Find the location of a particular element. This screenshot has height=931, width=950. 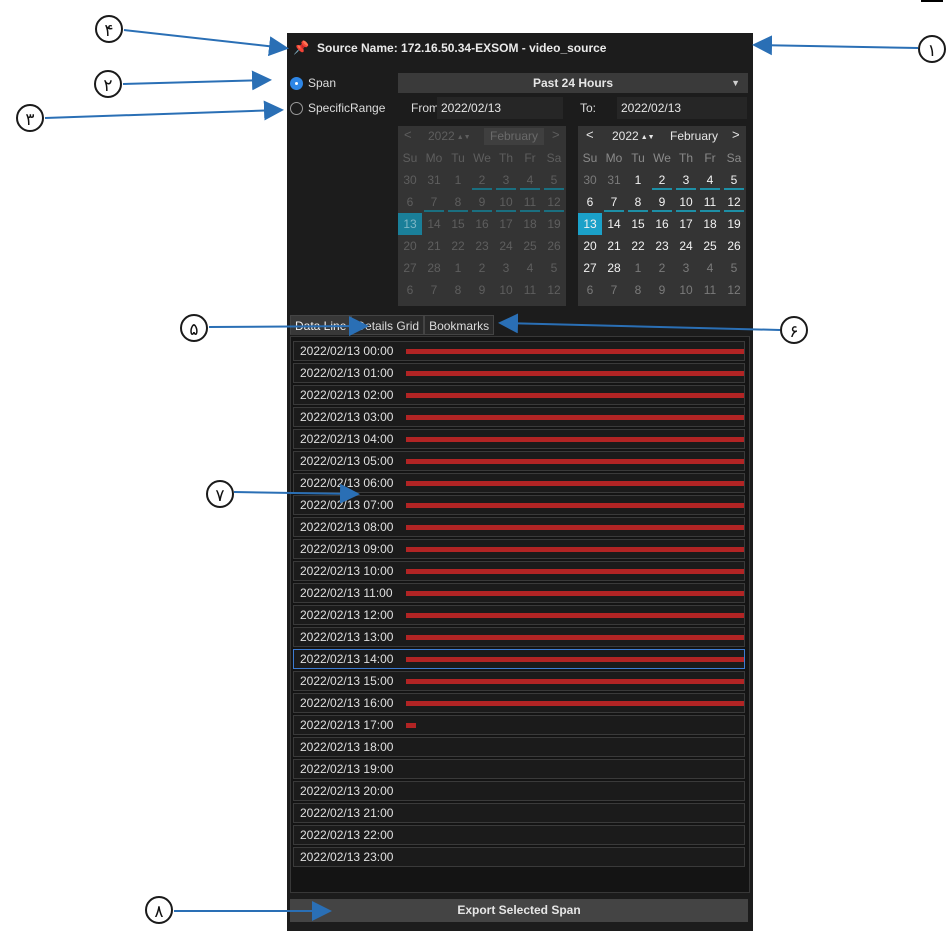

callout-3-arrow is located at coordinates (164, 110).